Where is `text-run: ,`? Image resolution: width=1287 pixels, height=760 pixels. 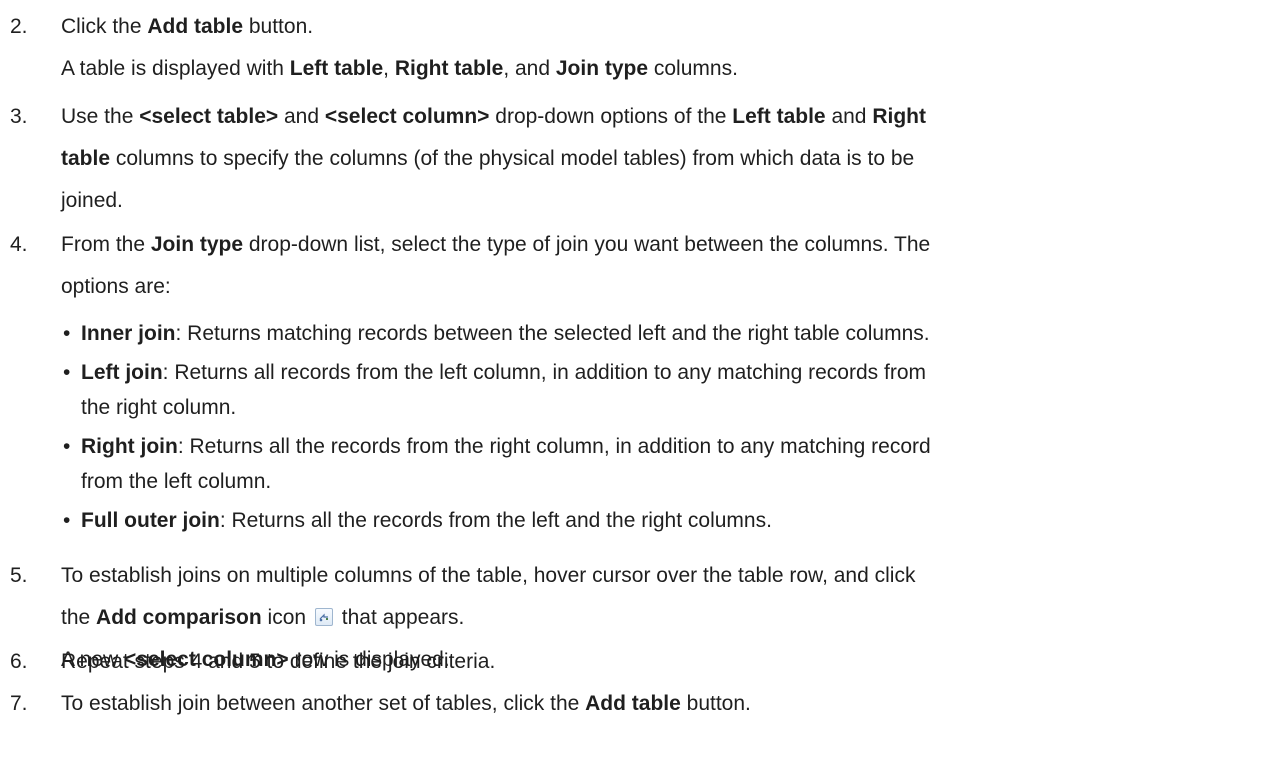 text-run: , is located at coordinates (389, 68).